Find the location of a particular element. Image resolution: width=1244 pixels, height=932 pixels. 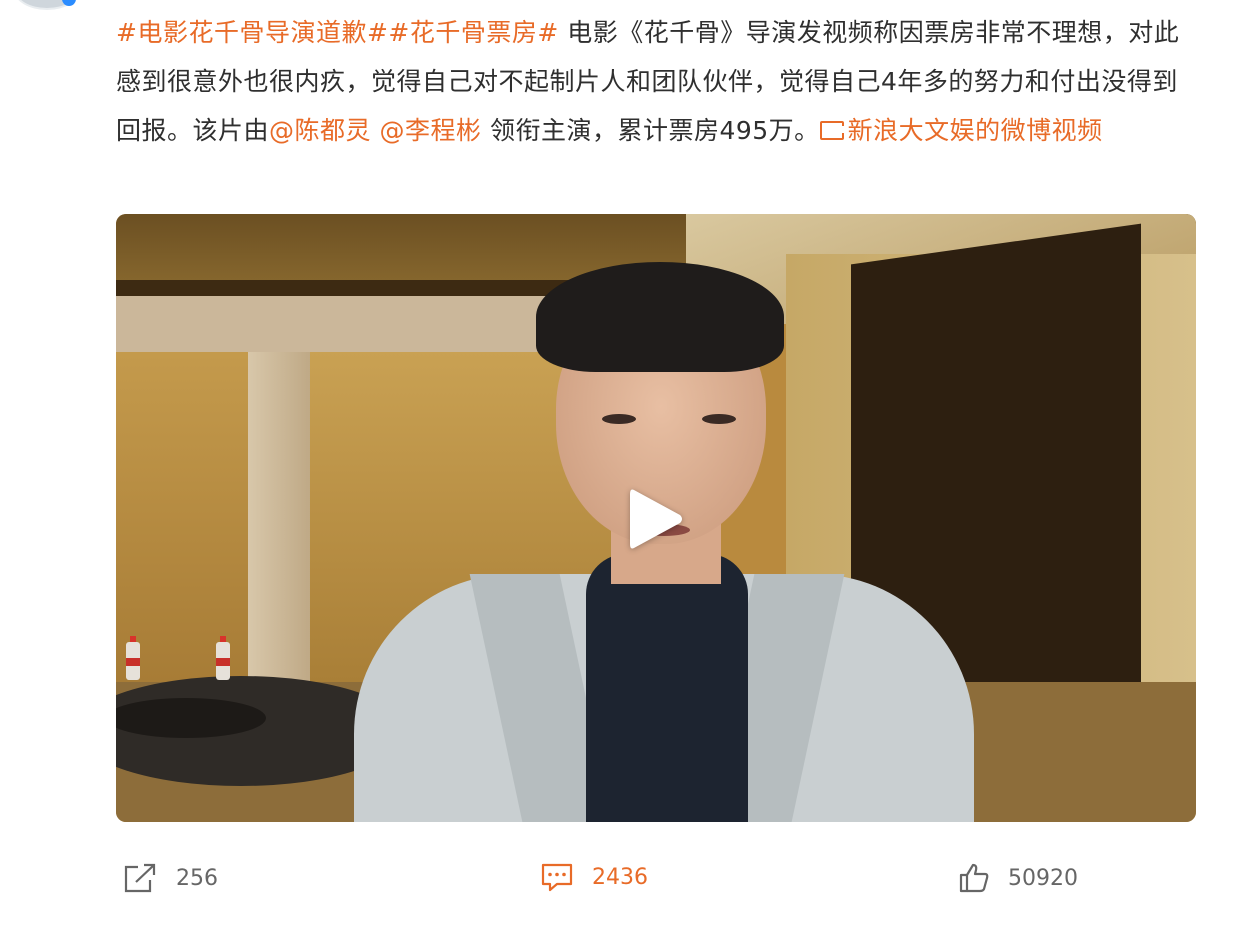

video-link-icon is located at coordinates (832, 130).